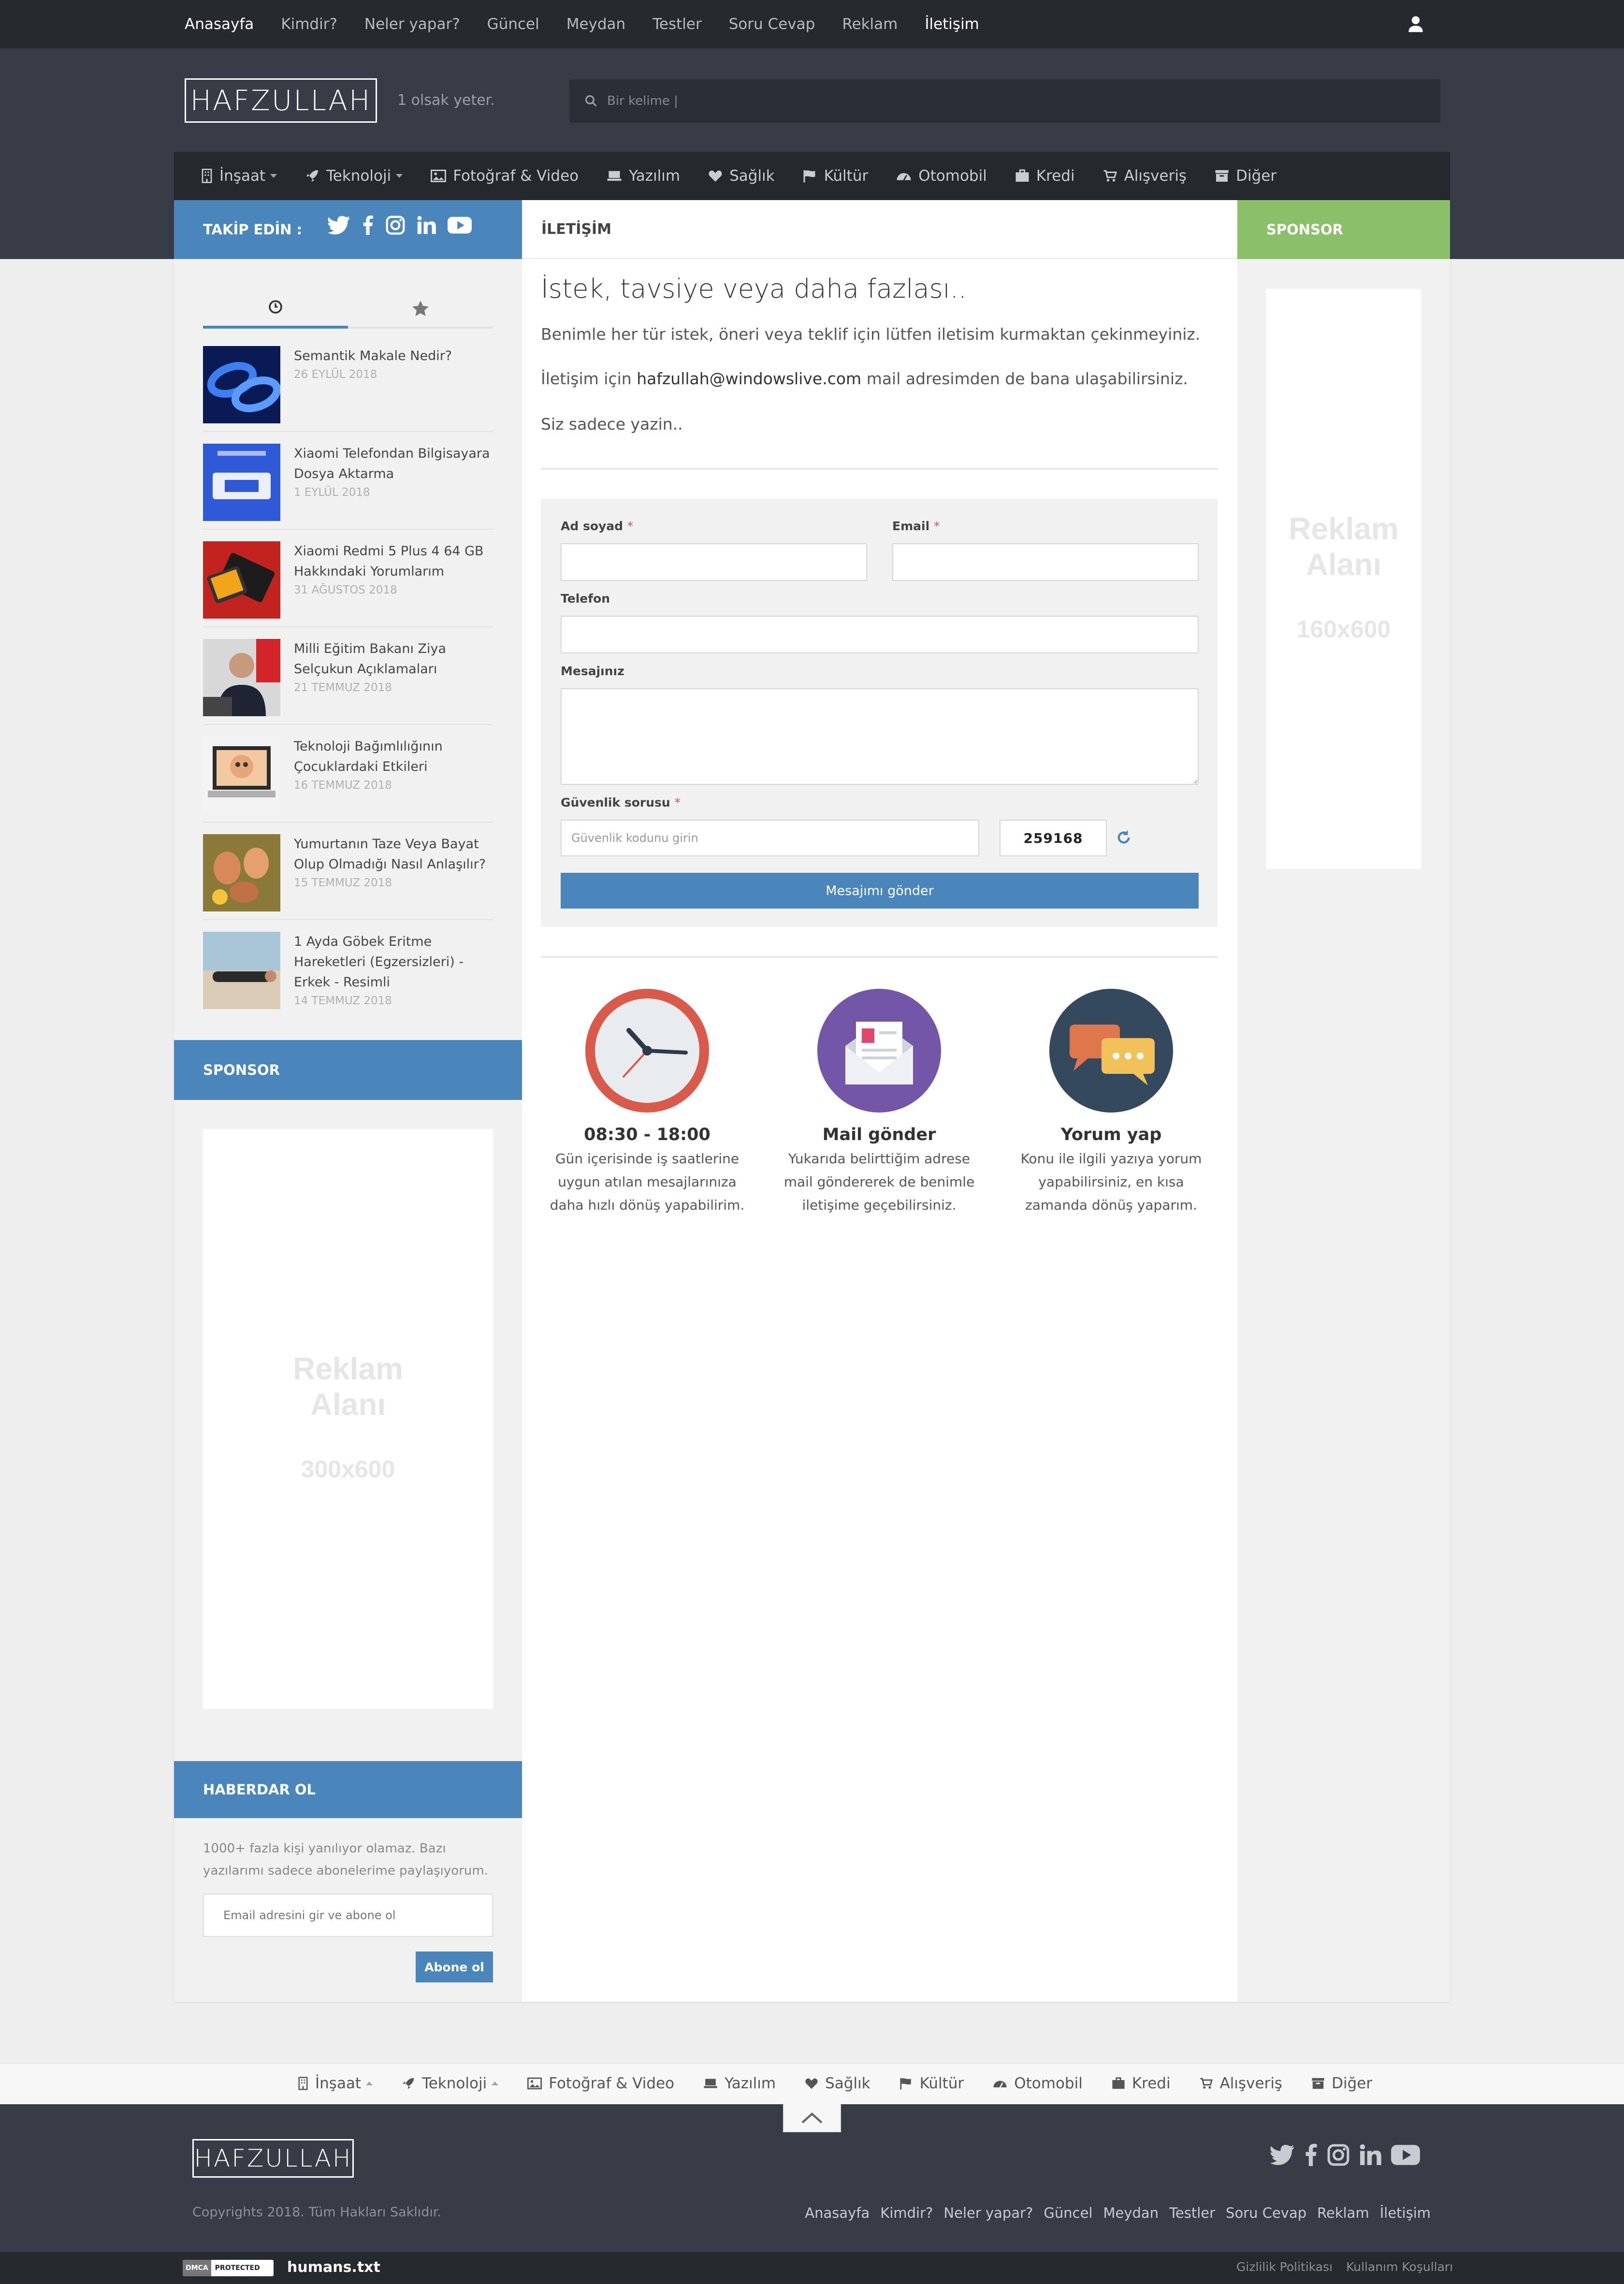  Describe the element at coordinates (880, 957) in the screenshot. I see `divider` at that location.